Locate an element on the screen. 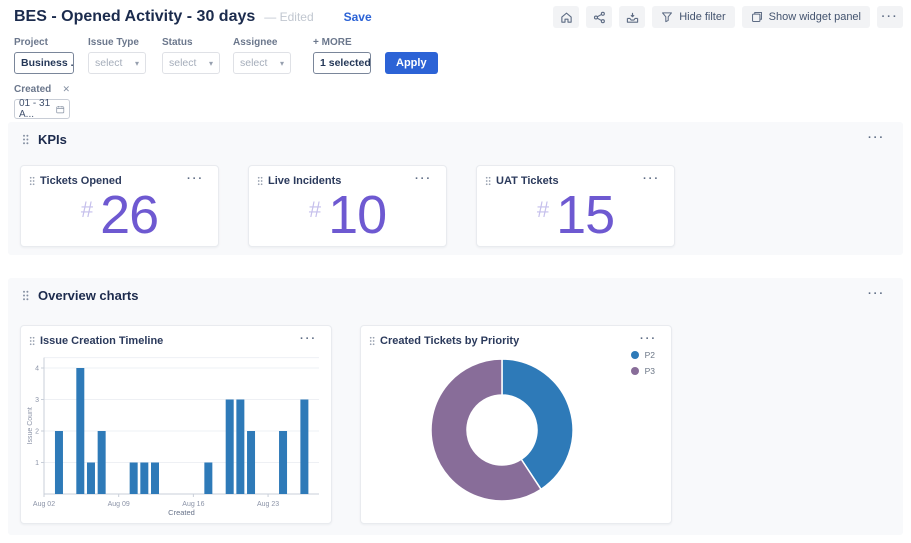 This screenshot has width=911, height=543. save-button: Save is located at coordinates (358, 17).